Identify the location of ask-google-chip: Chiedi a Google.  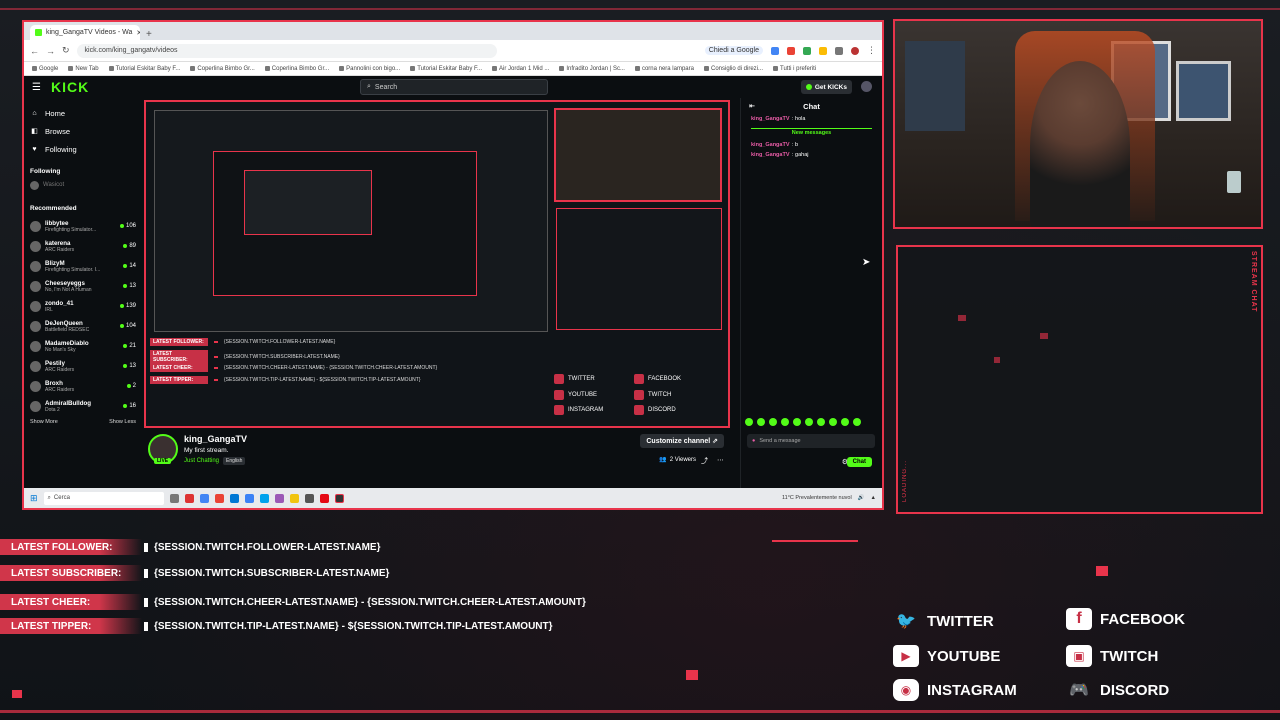
(733, 50).